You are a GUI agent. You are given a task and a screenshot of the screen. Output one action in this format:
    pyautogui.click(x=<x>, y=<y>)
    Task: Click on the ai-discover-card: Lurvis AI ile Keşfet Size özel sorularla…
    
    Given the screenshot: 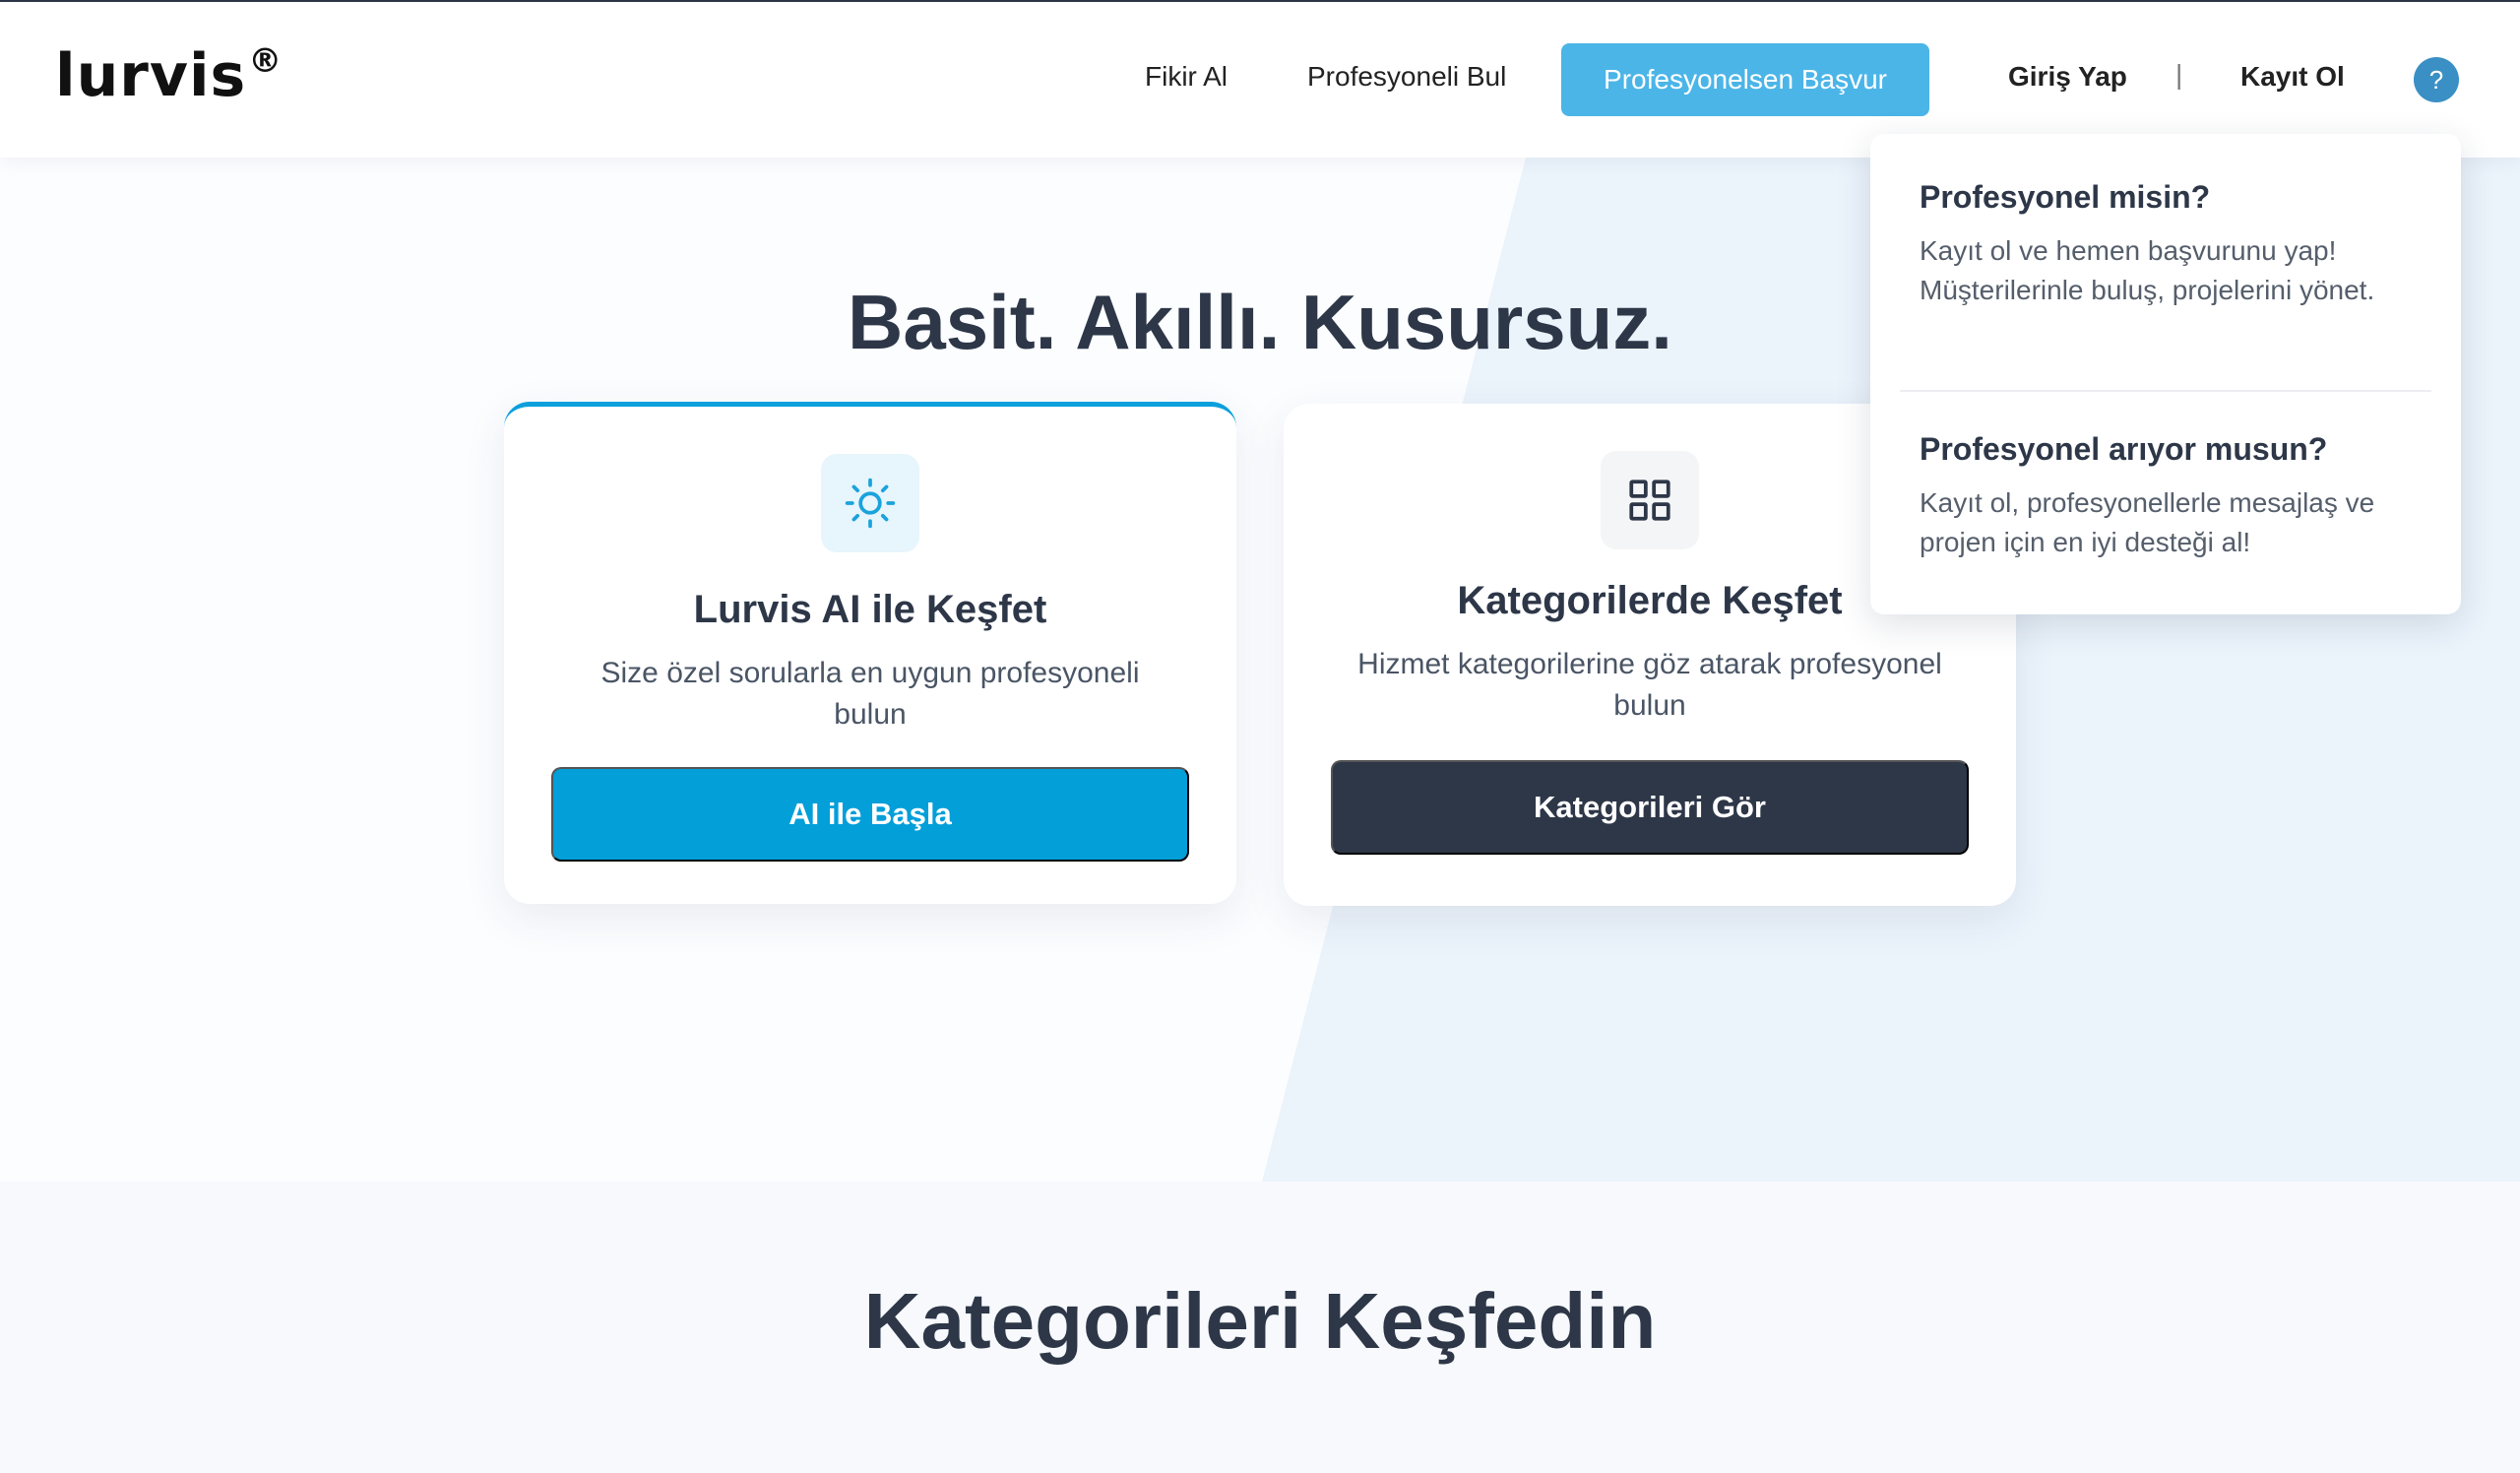 What is the action you would take?
    pyautogui.click(x=870, y=653)
    